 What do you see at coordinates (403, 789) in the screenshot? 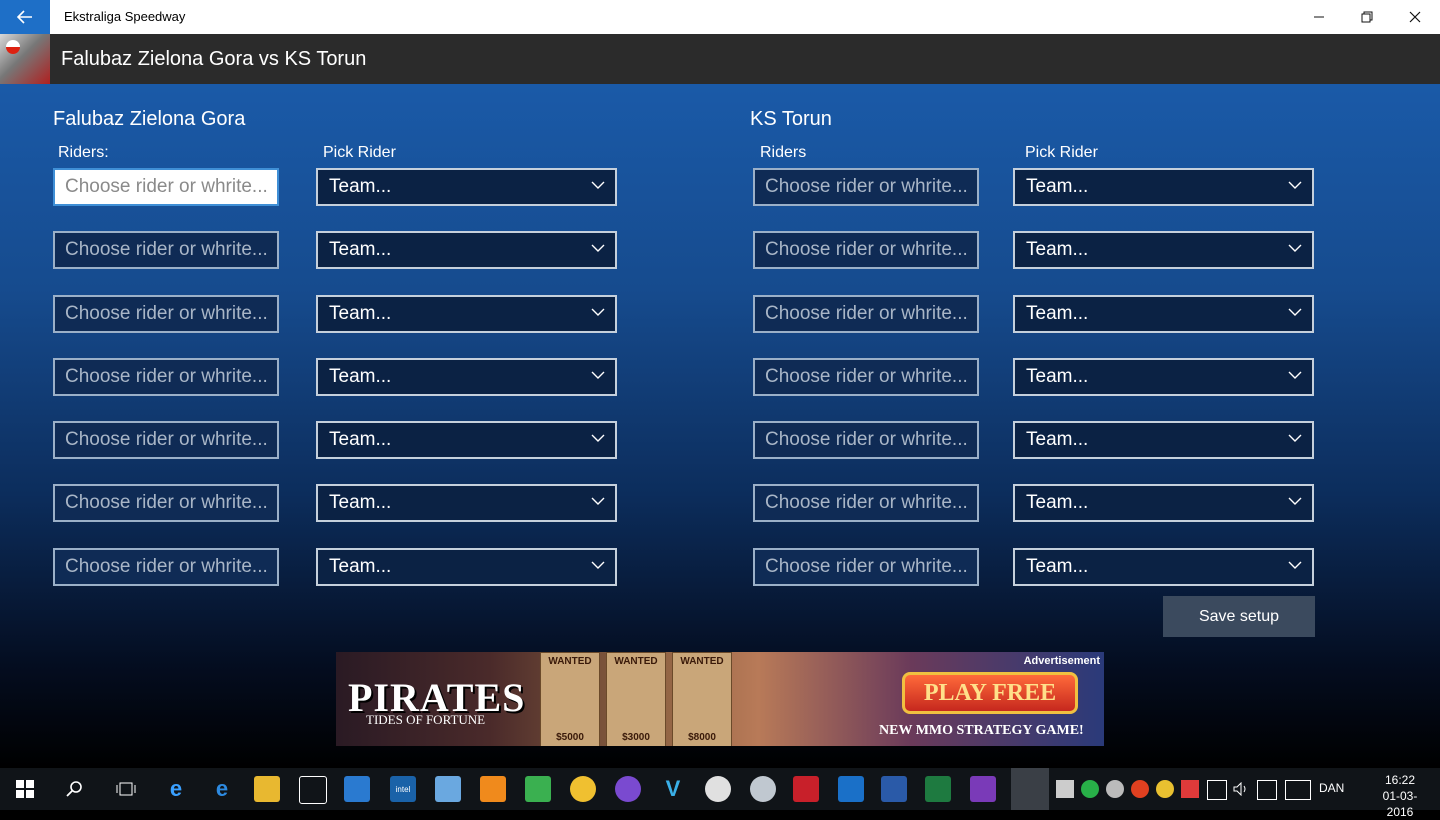
I see `intel-icon: intel` at bounding box center [403, 789].